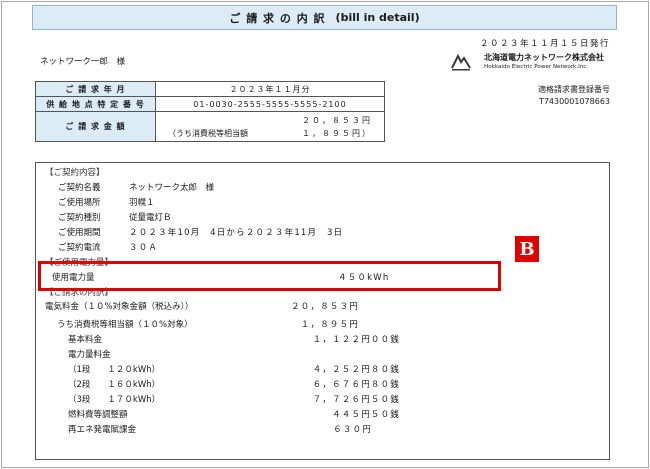 This screenshot has width=650, height=469. I want to click on breakdown-label: 再エネ発電賦課金, so click(102, 430).